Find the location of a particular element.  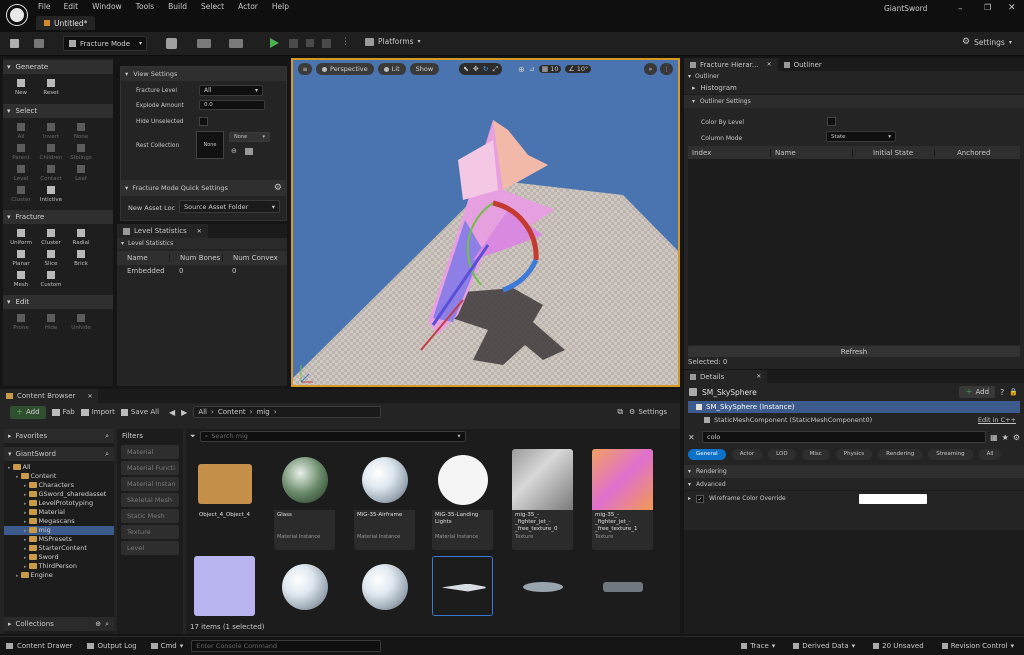

brick-tool: Brick is located at coordinates (81, 258).